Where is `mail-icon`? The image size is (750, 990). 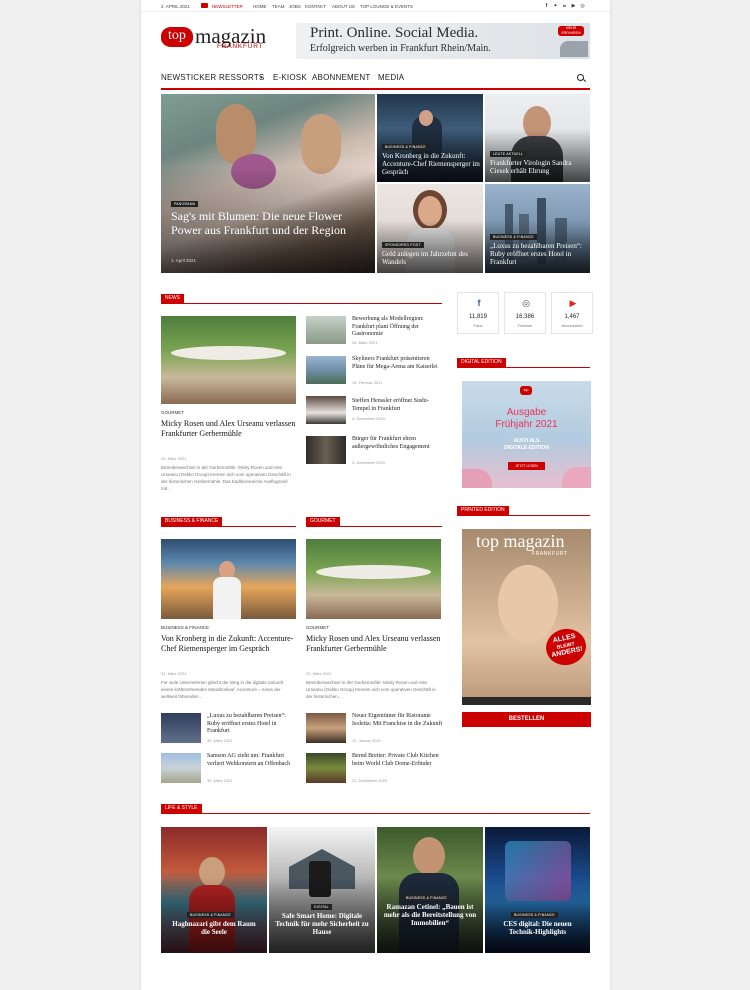
mail-icon is located at coordinates (204, 5).